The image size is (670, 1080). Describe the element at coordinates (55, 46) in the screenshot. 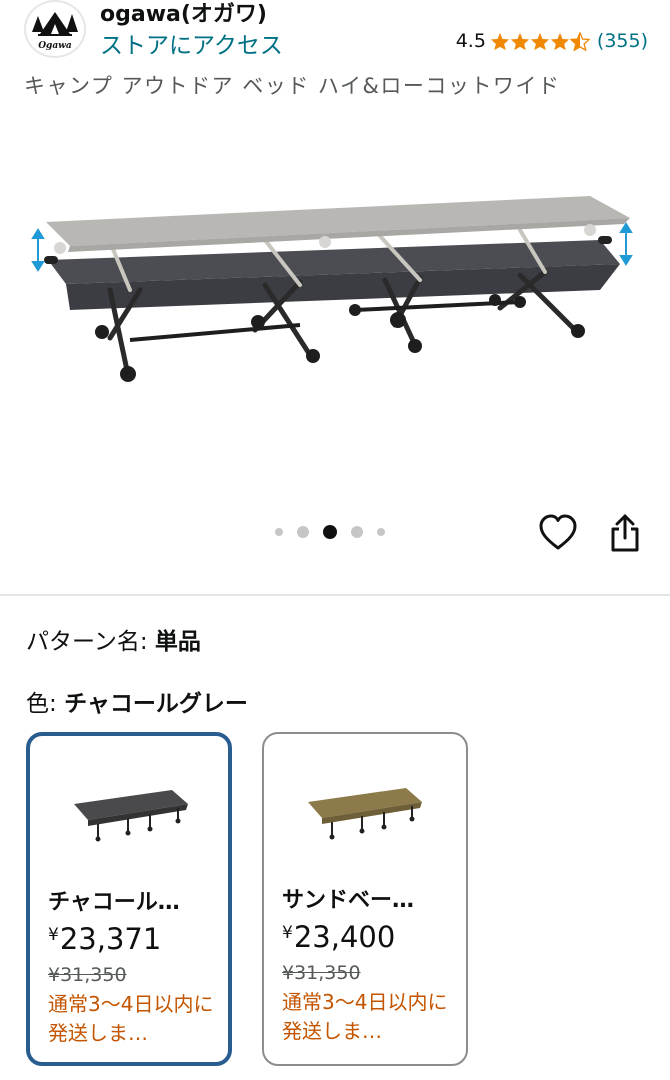

I see `svg-text: Ogawa` at that location.